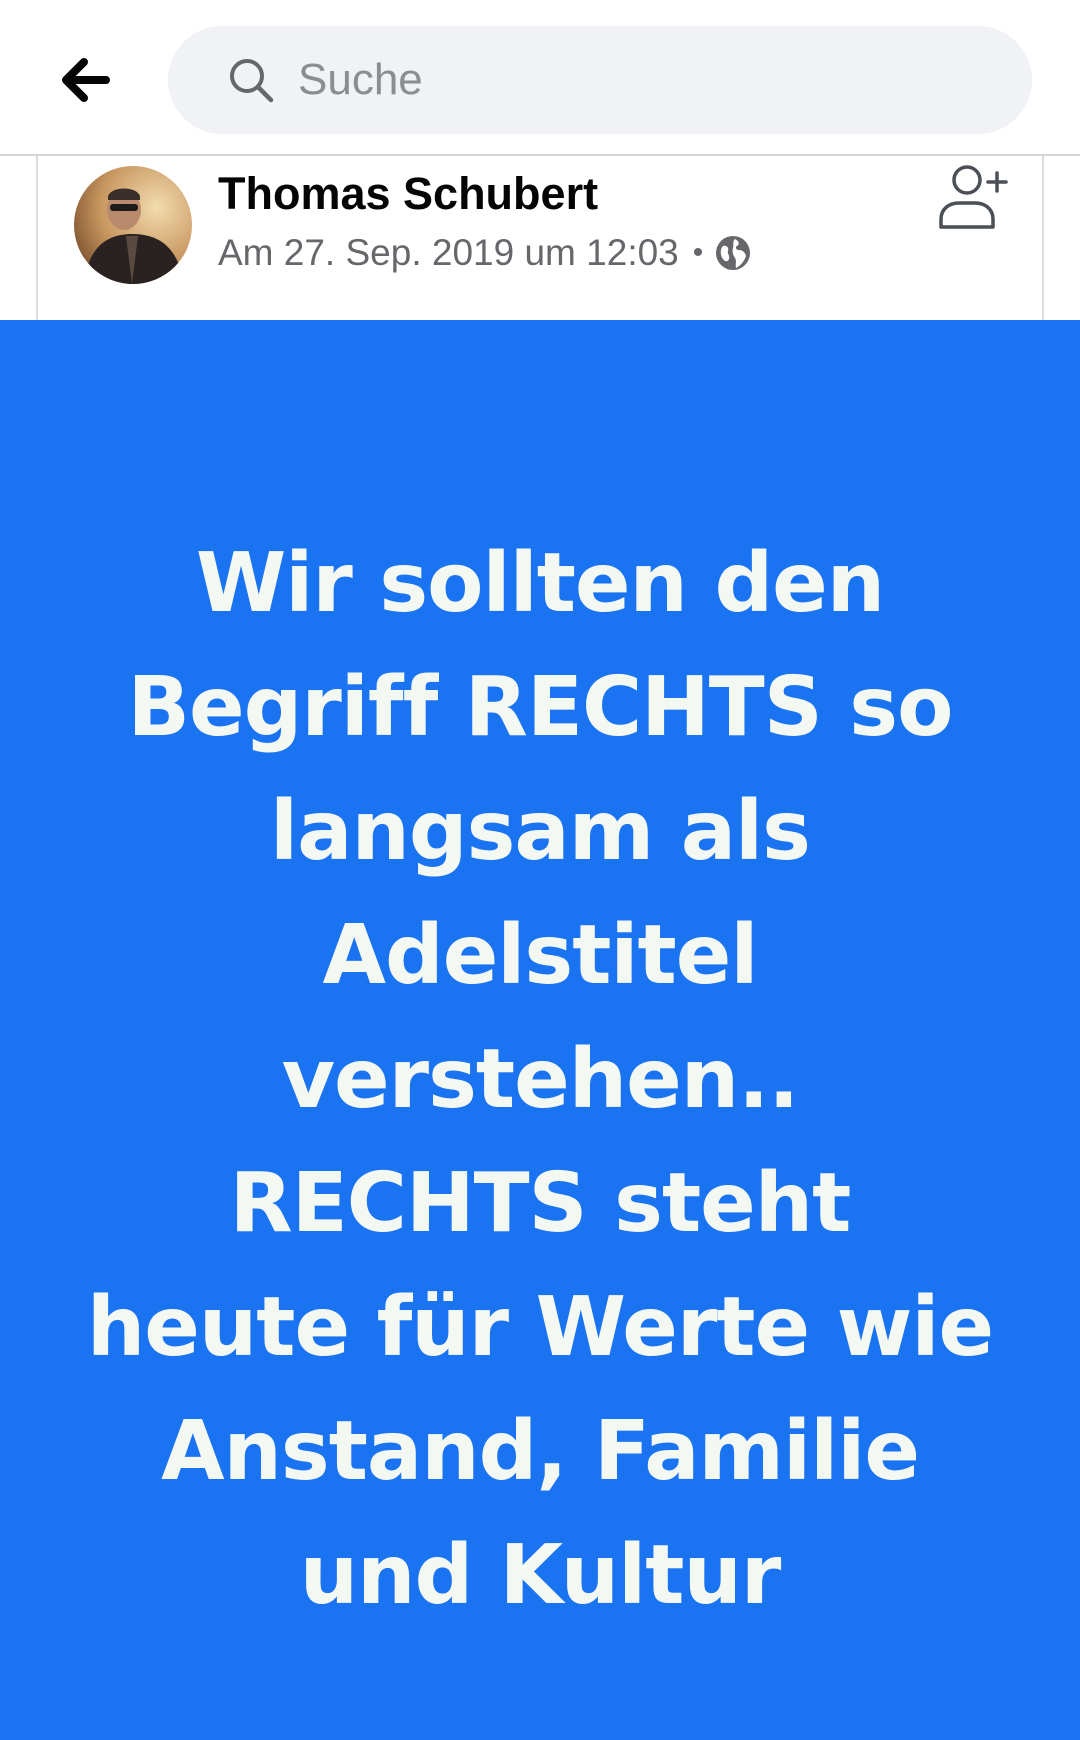 The height and width of the screenshot is (1740, 1080). What do you see at coordinates (618, 80) in the screenshot?
I see `search-input` at bounding box center [618, 80].